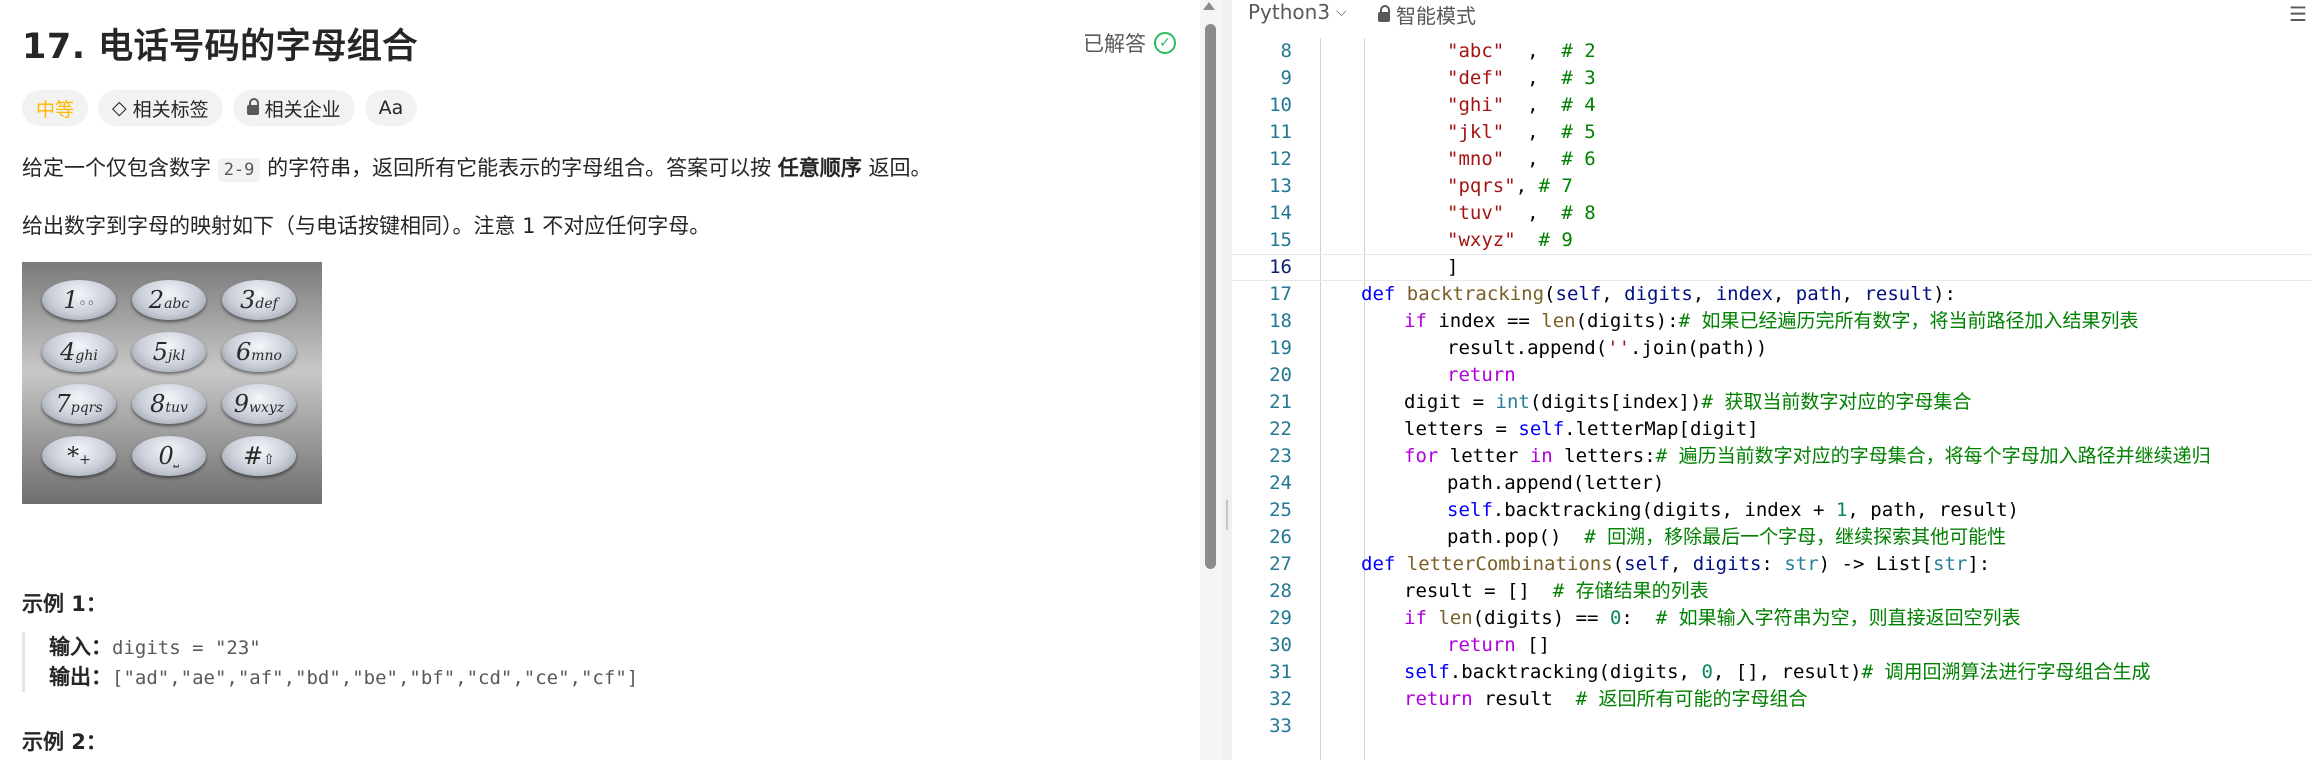  What do you see at coordinates (1638, 618) in the screenshot?
I see `code-token: :` at bounding box center [1638, 618].